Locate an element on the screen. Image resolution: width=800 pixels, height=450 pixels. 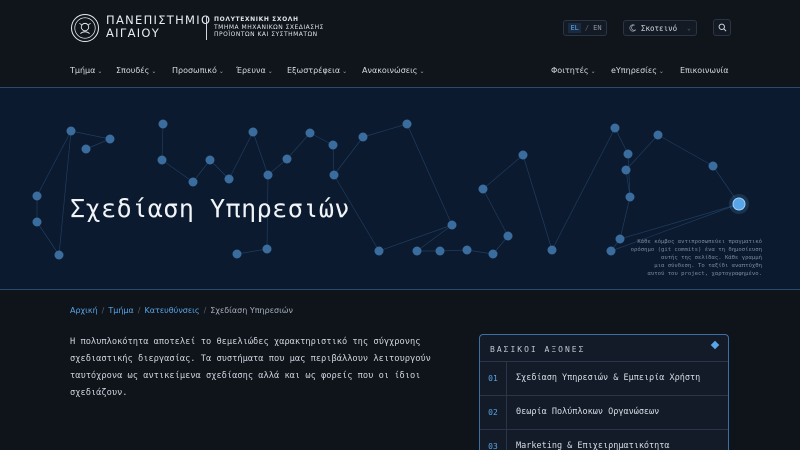
nav-label: Έρευνα is located at coordinates (251, 70).